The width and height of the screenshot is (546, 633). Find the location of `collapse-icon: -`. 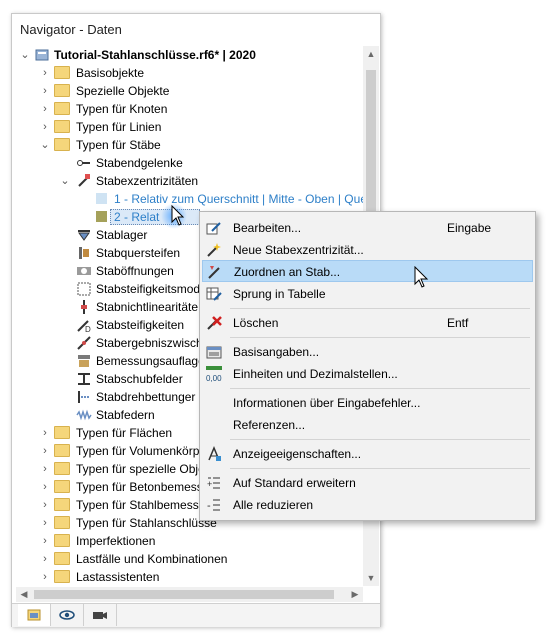

collapse-icon: - is located at coordinates (214, 505).